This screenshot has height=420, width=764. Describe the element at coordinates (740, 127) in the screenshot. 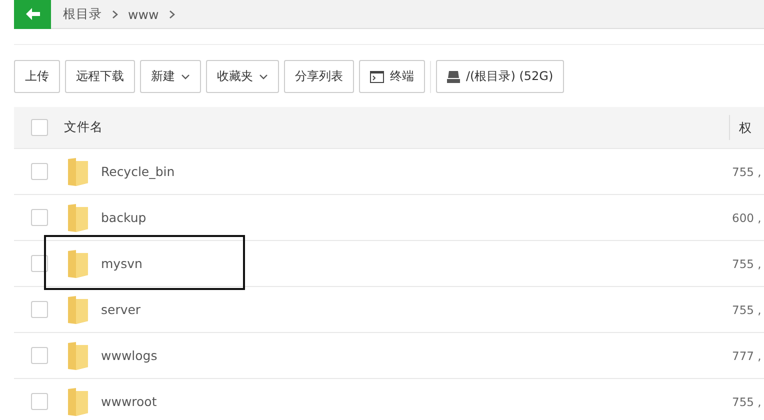

I see `column-header: 权` at that location.